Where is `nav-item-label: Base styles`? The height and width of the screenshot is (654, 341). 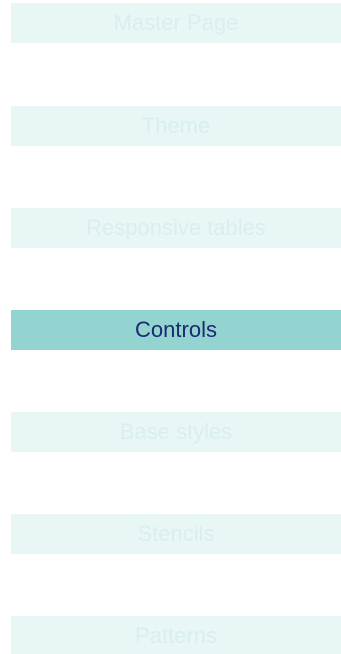
nav-item-label: Base styles is located at coordinates (176, 431).